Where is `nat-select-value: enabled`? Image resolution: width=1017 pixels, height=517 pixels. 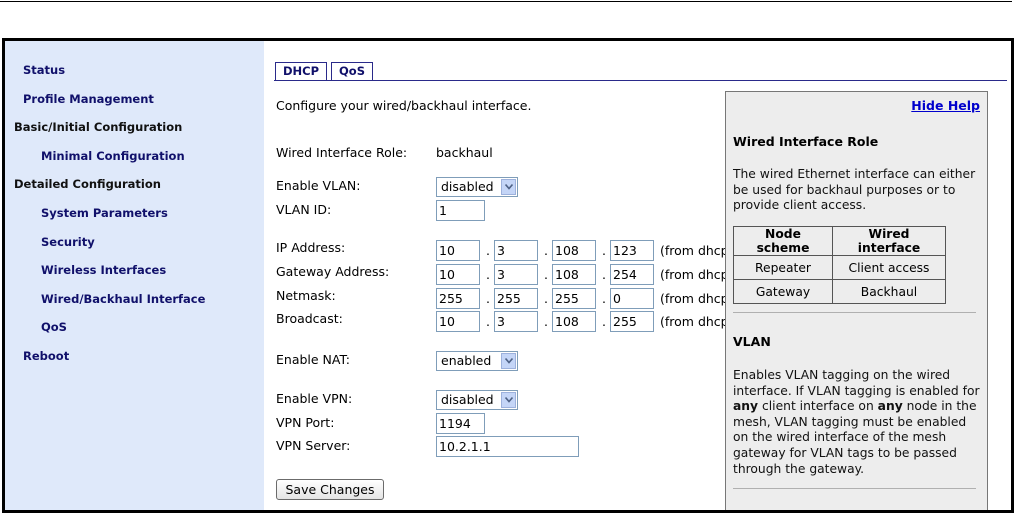 nat-select-value: enabled is located at coordinates (466, 360).